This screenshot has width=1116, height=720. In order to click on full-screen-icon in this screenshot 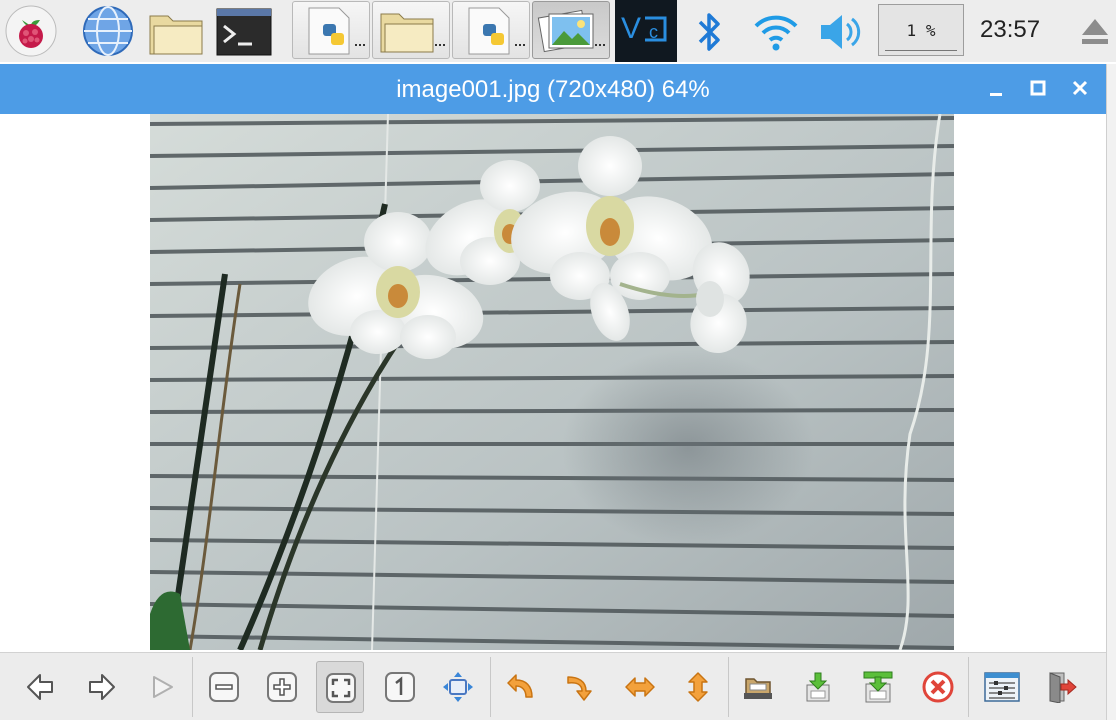, I will do `click(458, 687)`.